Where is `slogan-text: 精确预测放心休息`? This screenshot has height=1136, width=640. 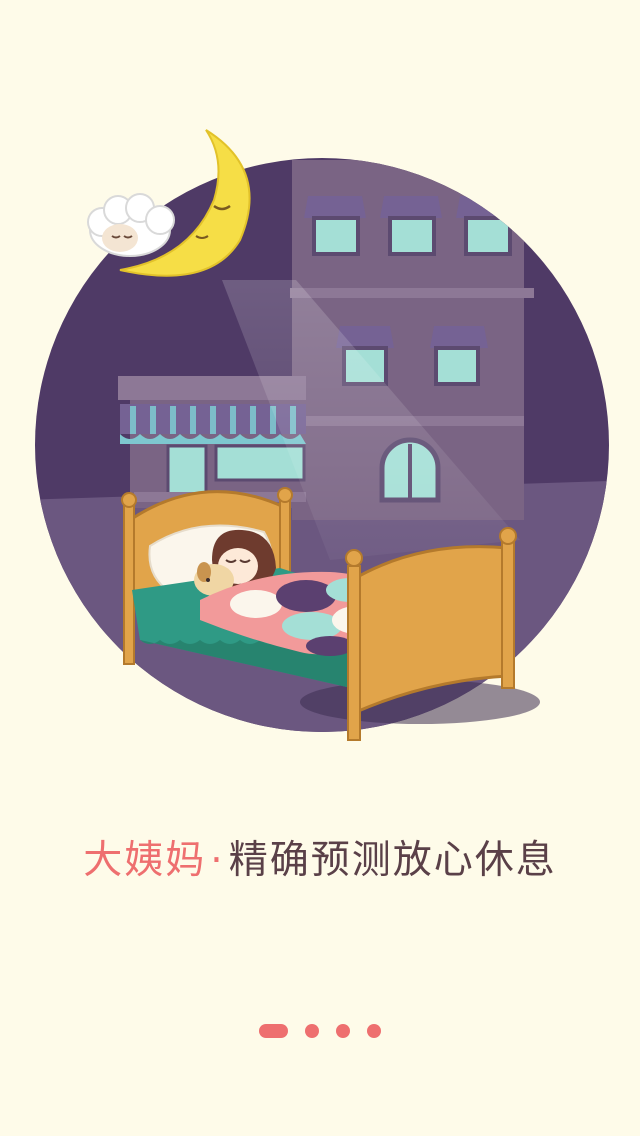
slogan-text: 精确预测放心休息 is located at coordinates (392, 860).